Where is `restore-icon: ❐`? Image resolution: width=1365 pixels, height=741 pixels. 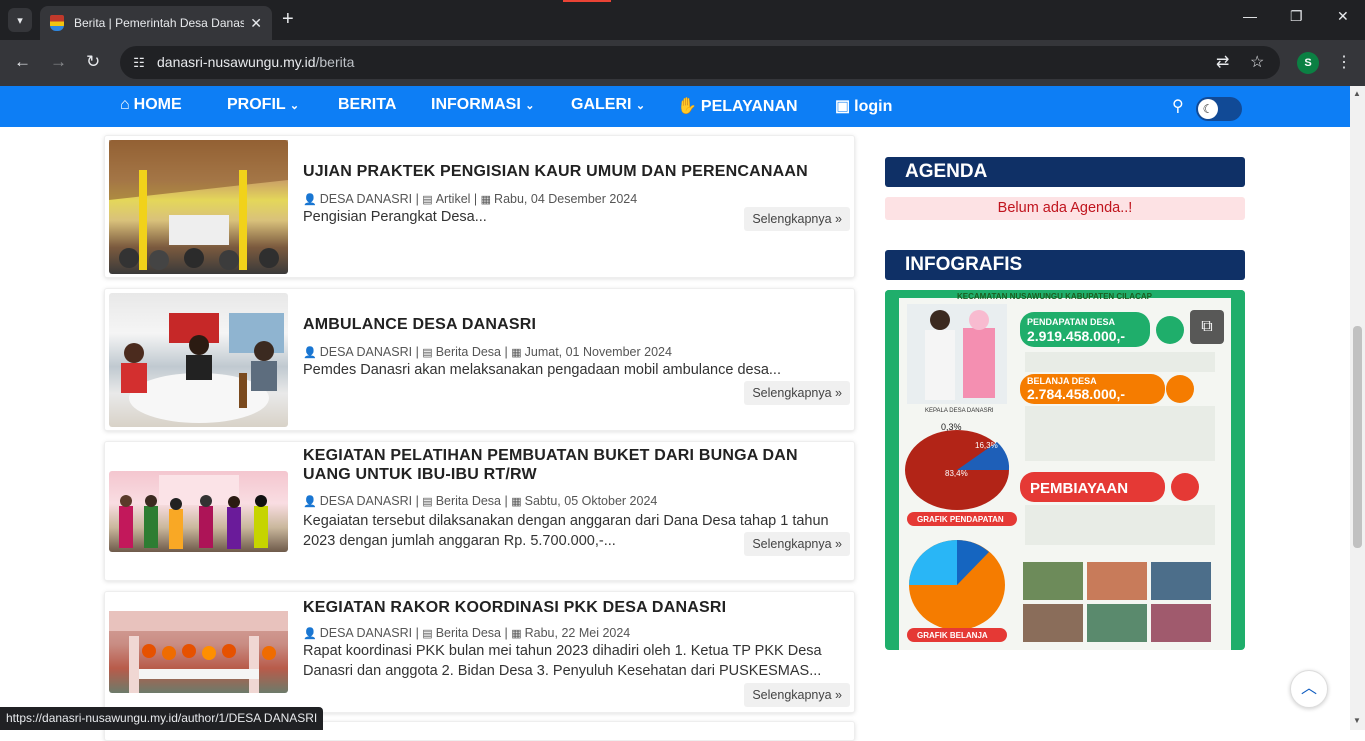
restore-icon: ❐ is located at coordinates (1296, 16).